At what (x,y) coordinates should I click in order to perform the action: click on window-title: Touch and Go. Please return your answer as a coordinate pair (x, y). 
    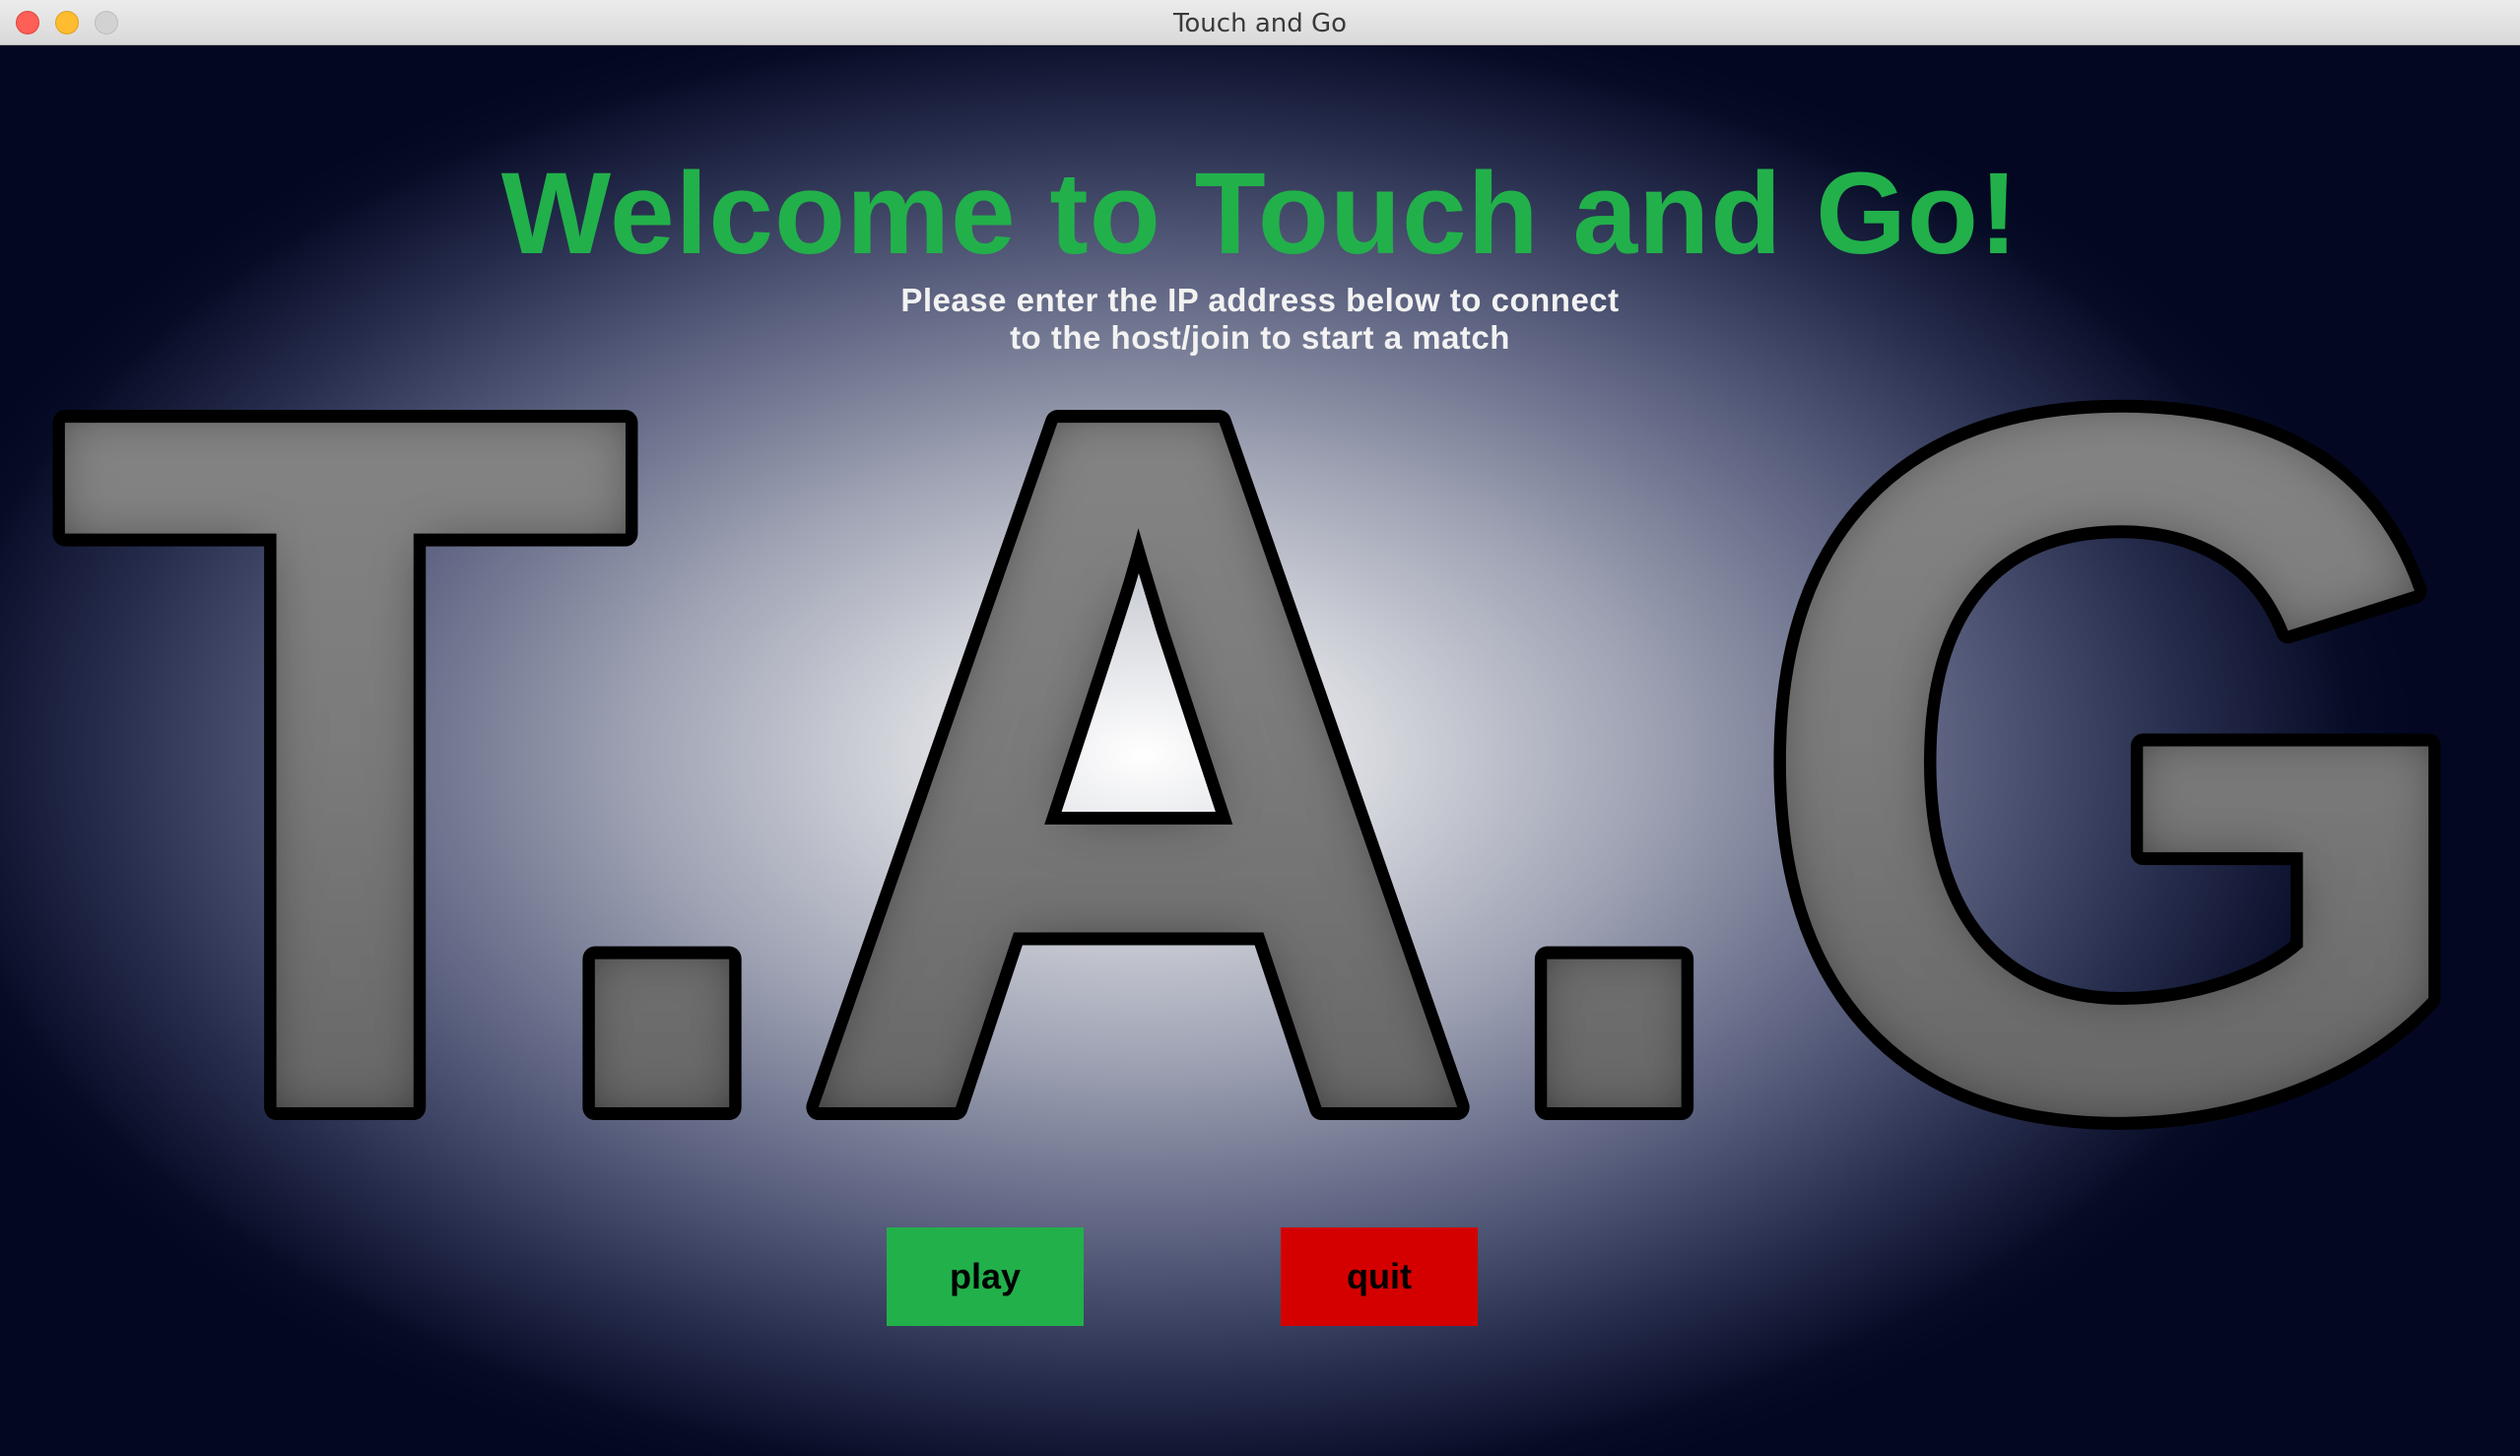
    Looking at the image, I should click on (1260, 23).